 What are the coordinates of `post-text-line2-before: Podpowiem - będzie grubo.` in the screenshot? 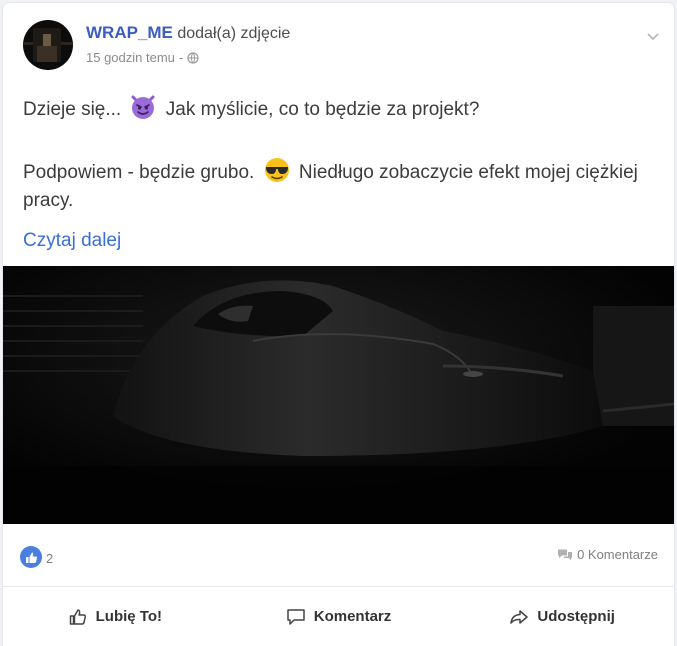 It's located at (139, 172).